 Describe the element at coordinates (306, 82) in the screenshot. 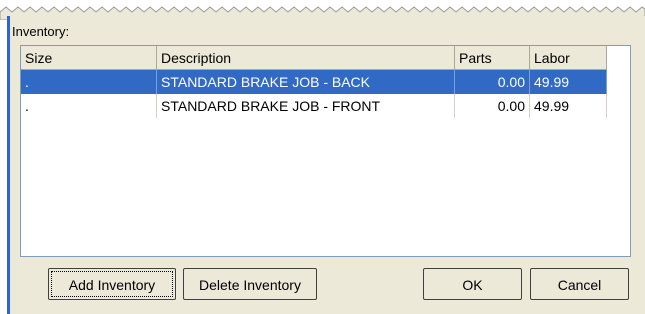

I see `description-cell: STANDARD BRAKE JOB - BACK` at that location.